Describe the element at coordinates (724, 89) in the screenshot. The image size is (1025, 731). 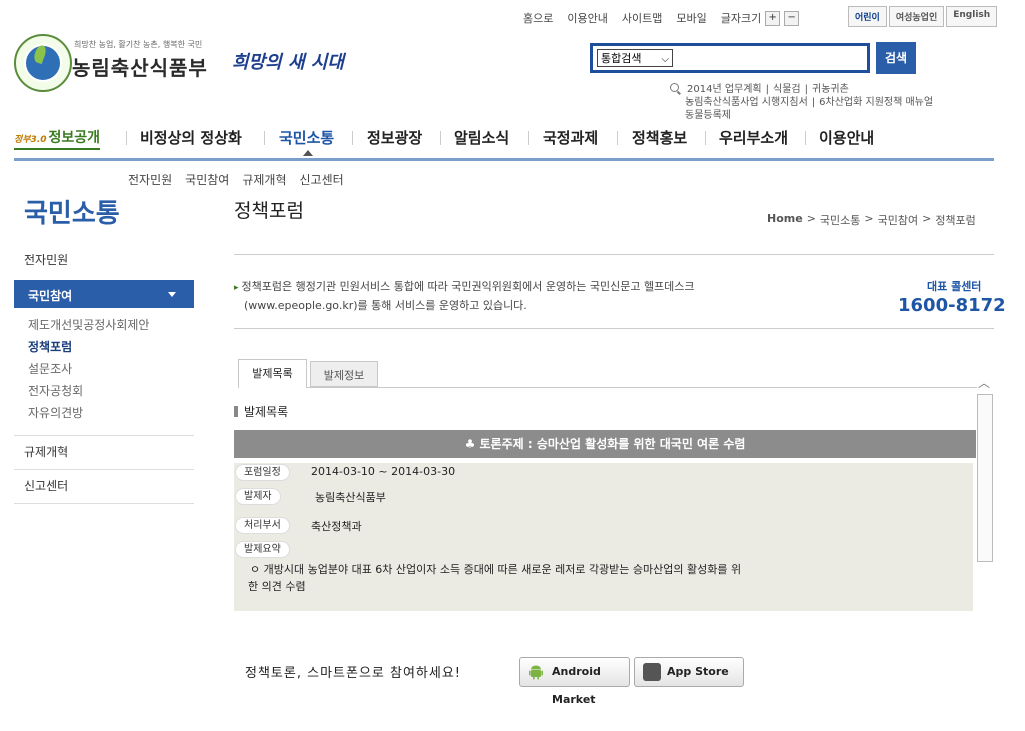
I see `keyword-link: 2014년 업무계획` at that location.